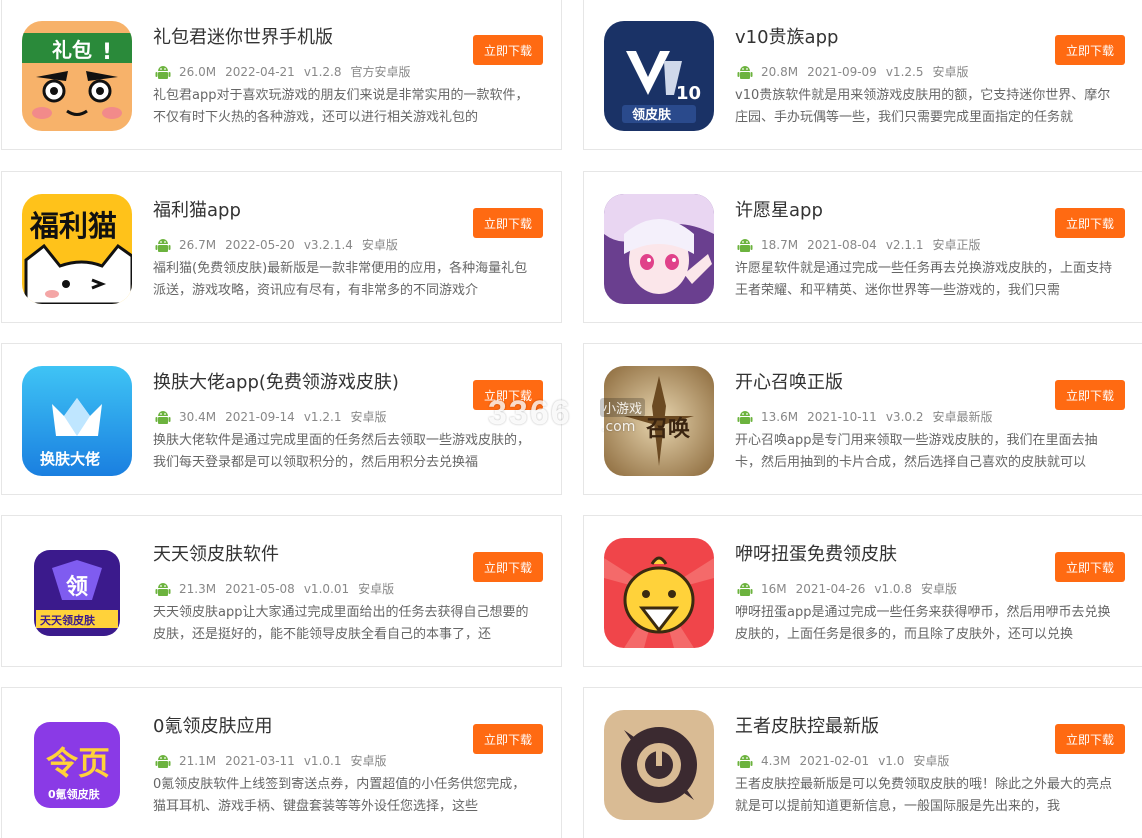  I want to click on app-meta: 26.7M 2022-05-20 v3.2.1.4 安卓版, so click(276, 244).